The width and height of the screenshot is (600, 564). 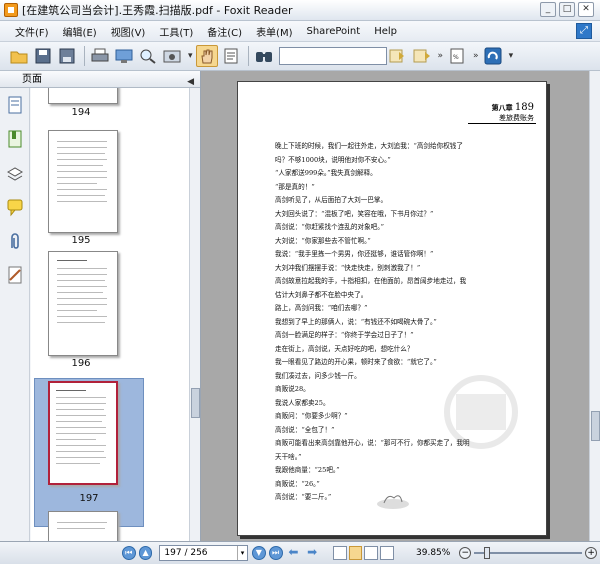 What do you see at coordinates (32, 31) in the screenshot?
I see `menu-file: 文件(F)` at bounding box center [32, 31].